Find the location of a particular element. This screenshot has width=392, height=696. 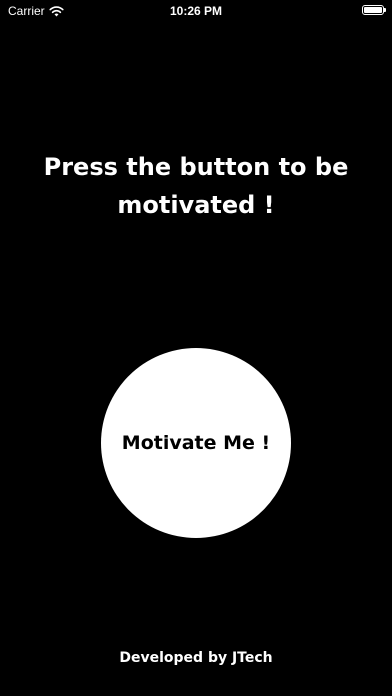

clock: 10:26 PM is located at coordinates (196, 11).